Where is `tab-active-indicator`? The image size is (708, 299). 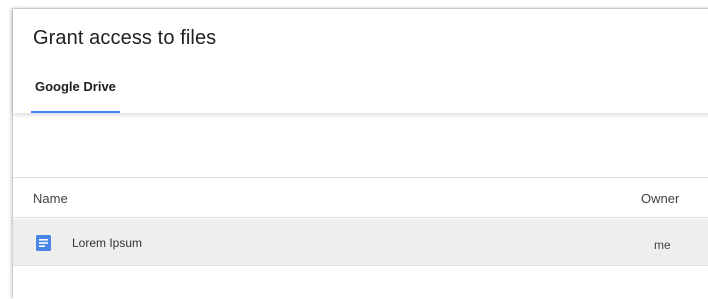
tab-active-indicator is located at coordinates (75, 112).